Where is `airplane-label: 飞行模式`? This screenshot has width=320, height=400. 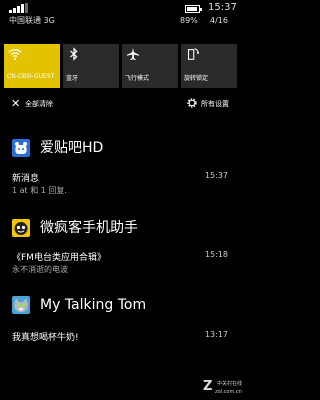 airplane-label: 飞行模式 is located at coordinates (137, 78).